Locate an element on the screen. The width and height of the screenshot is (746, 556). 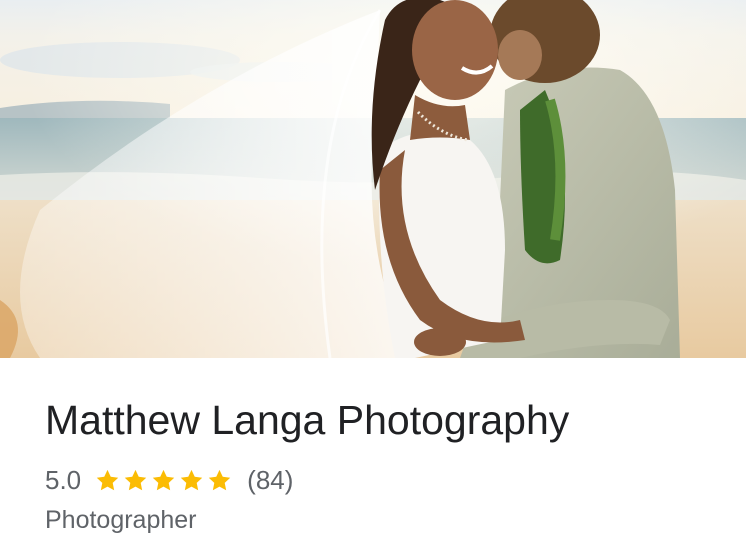
rating-row: 5.0 (84) is located at coordinates (169, 480).